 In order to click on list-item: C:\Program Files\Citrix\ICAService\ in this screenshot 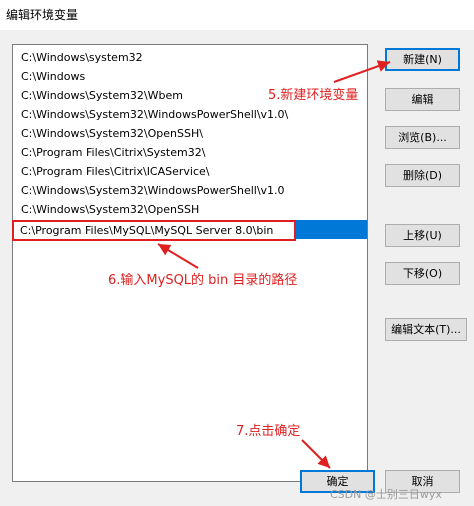, I will do `click(190, 171)`.